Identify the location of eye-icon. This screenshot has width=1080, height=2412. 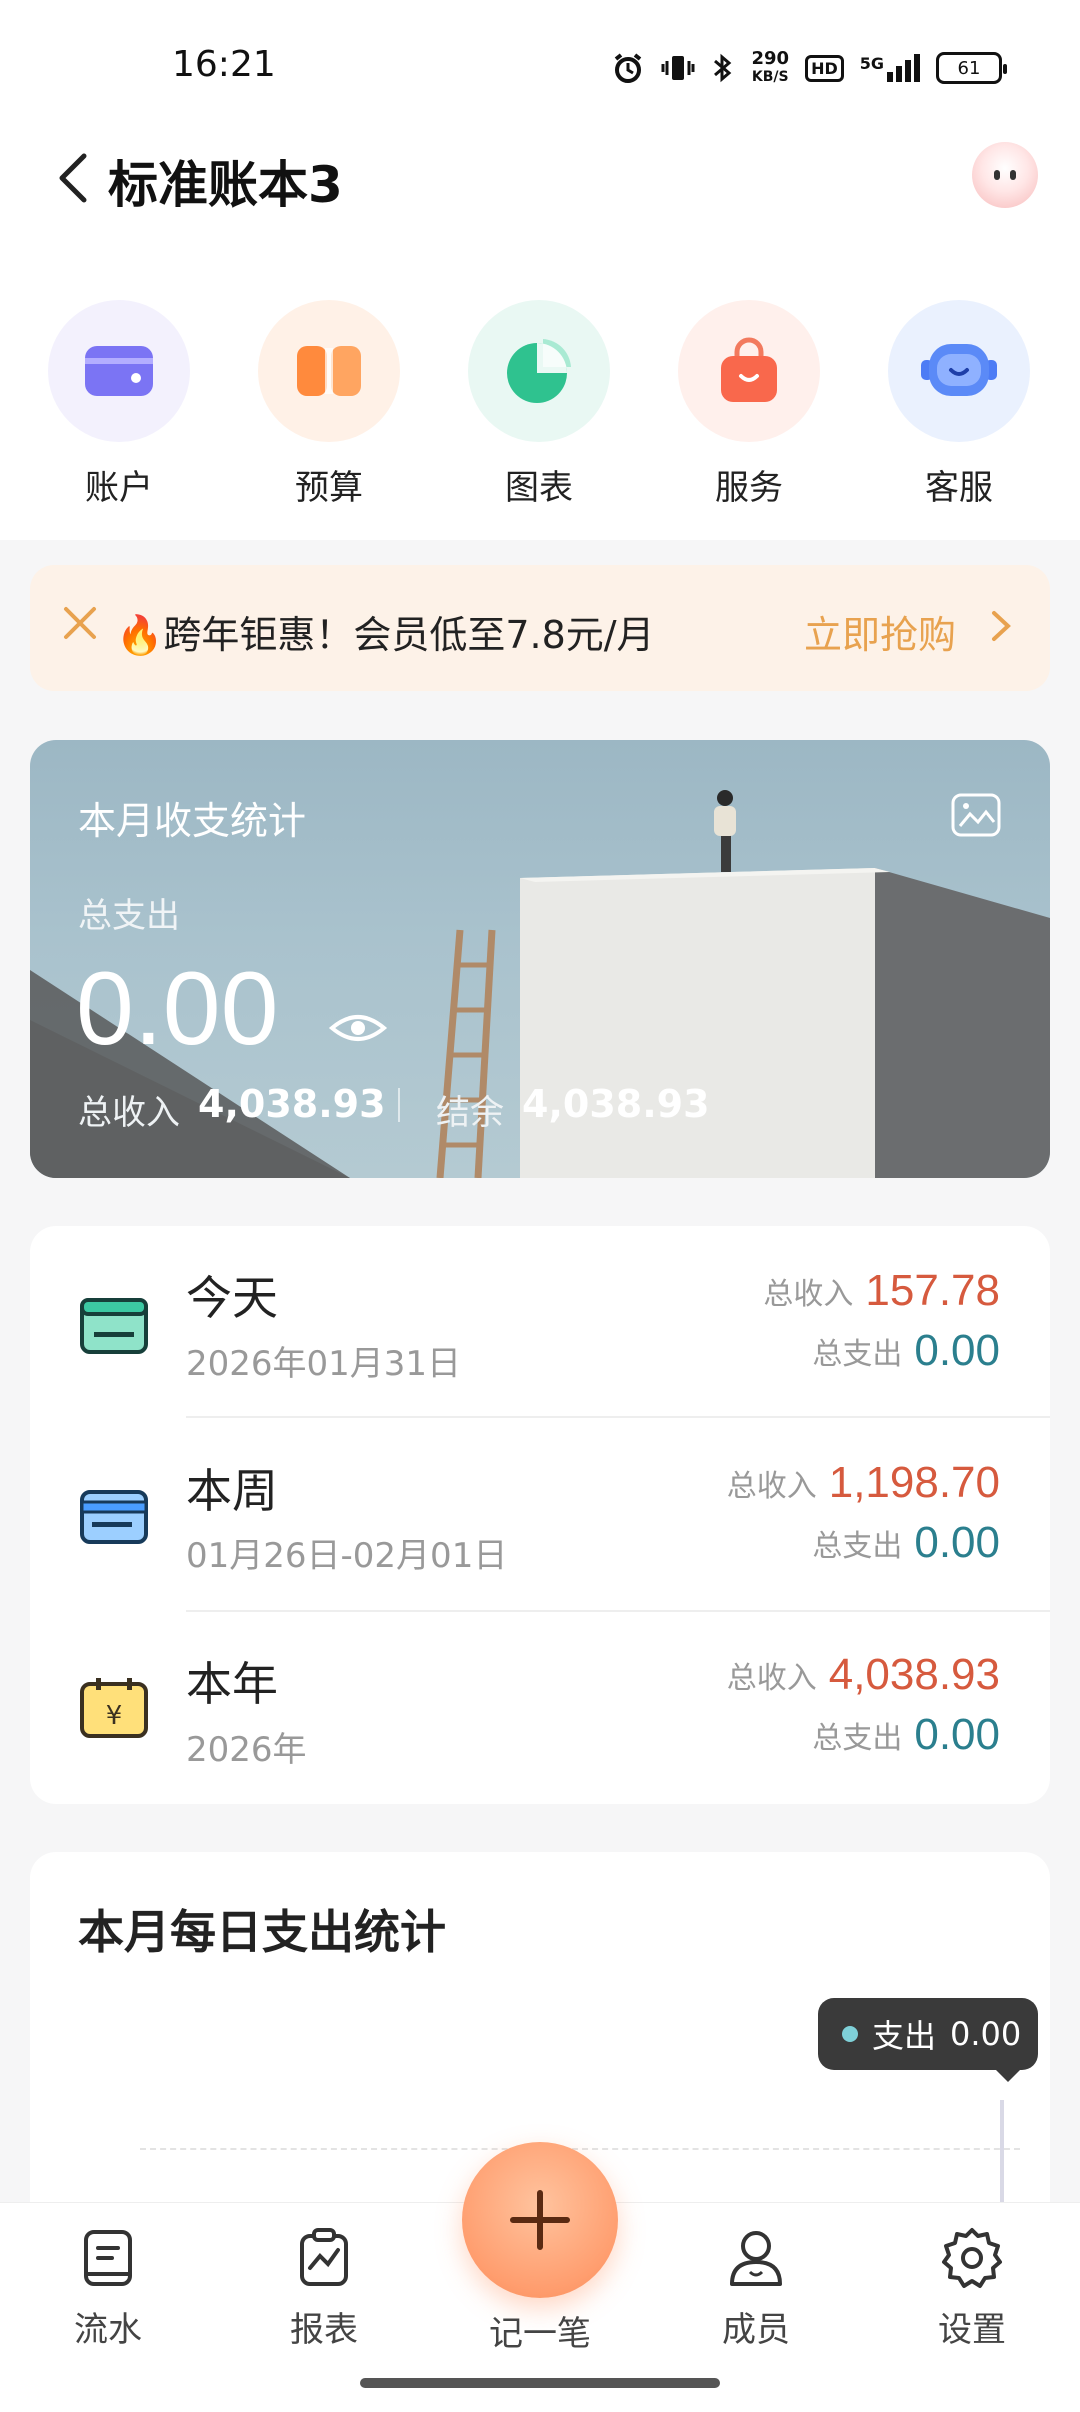
(358, 1028).